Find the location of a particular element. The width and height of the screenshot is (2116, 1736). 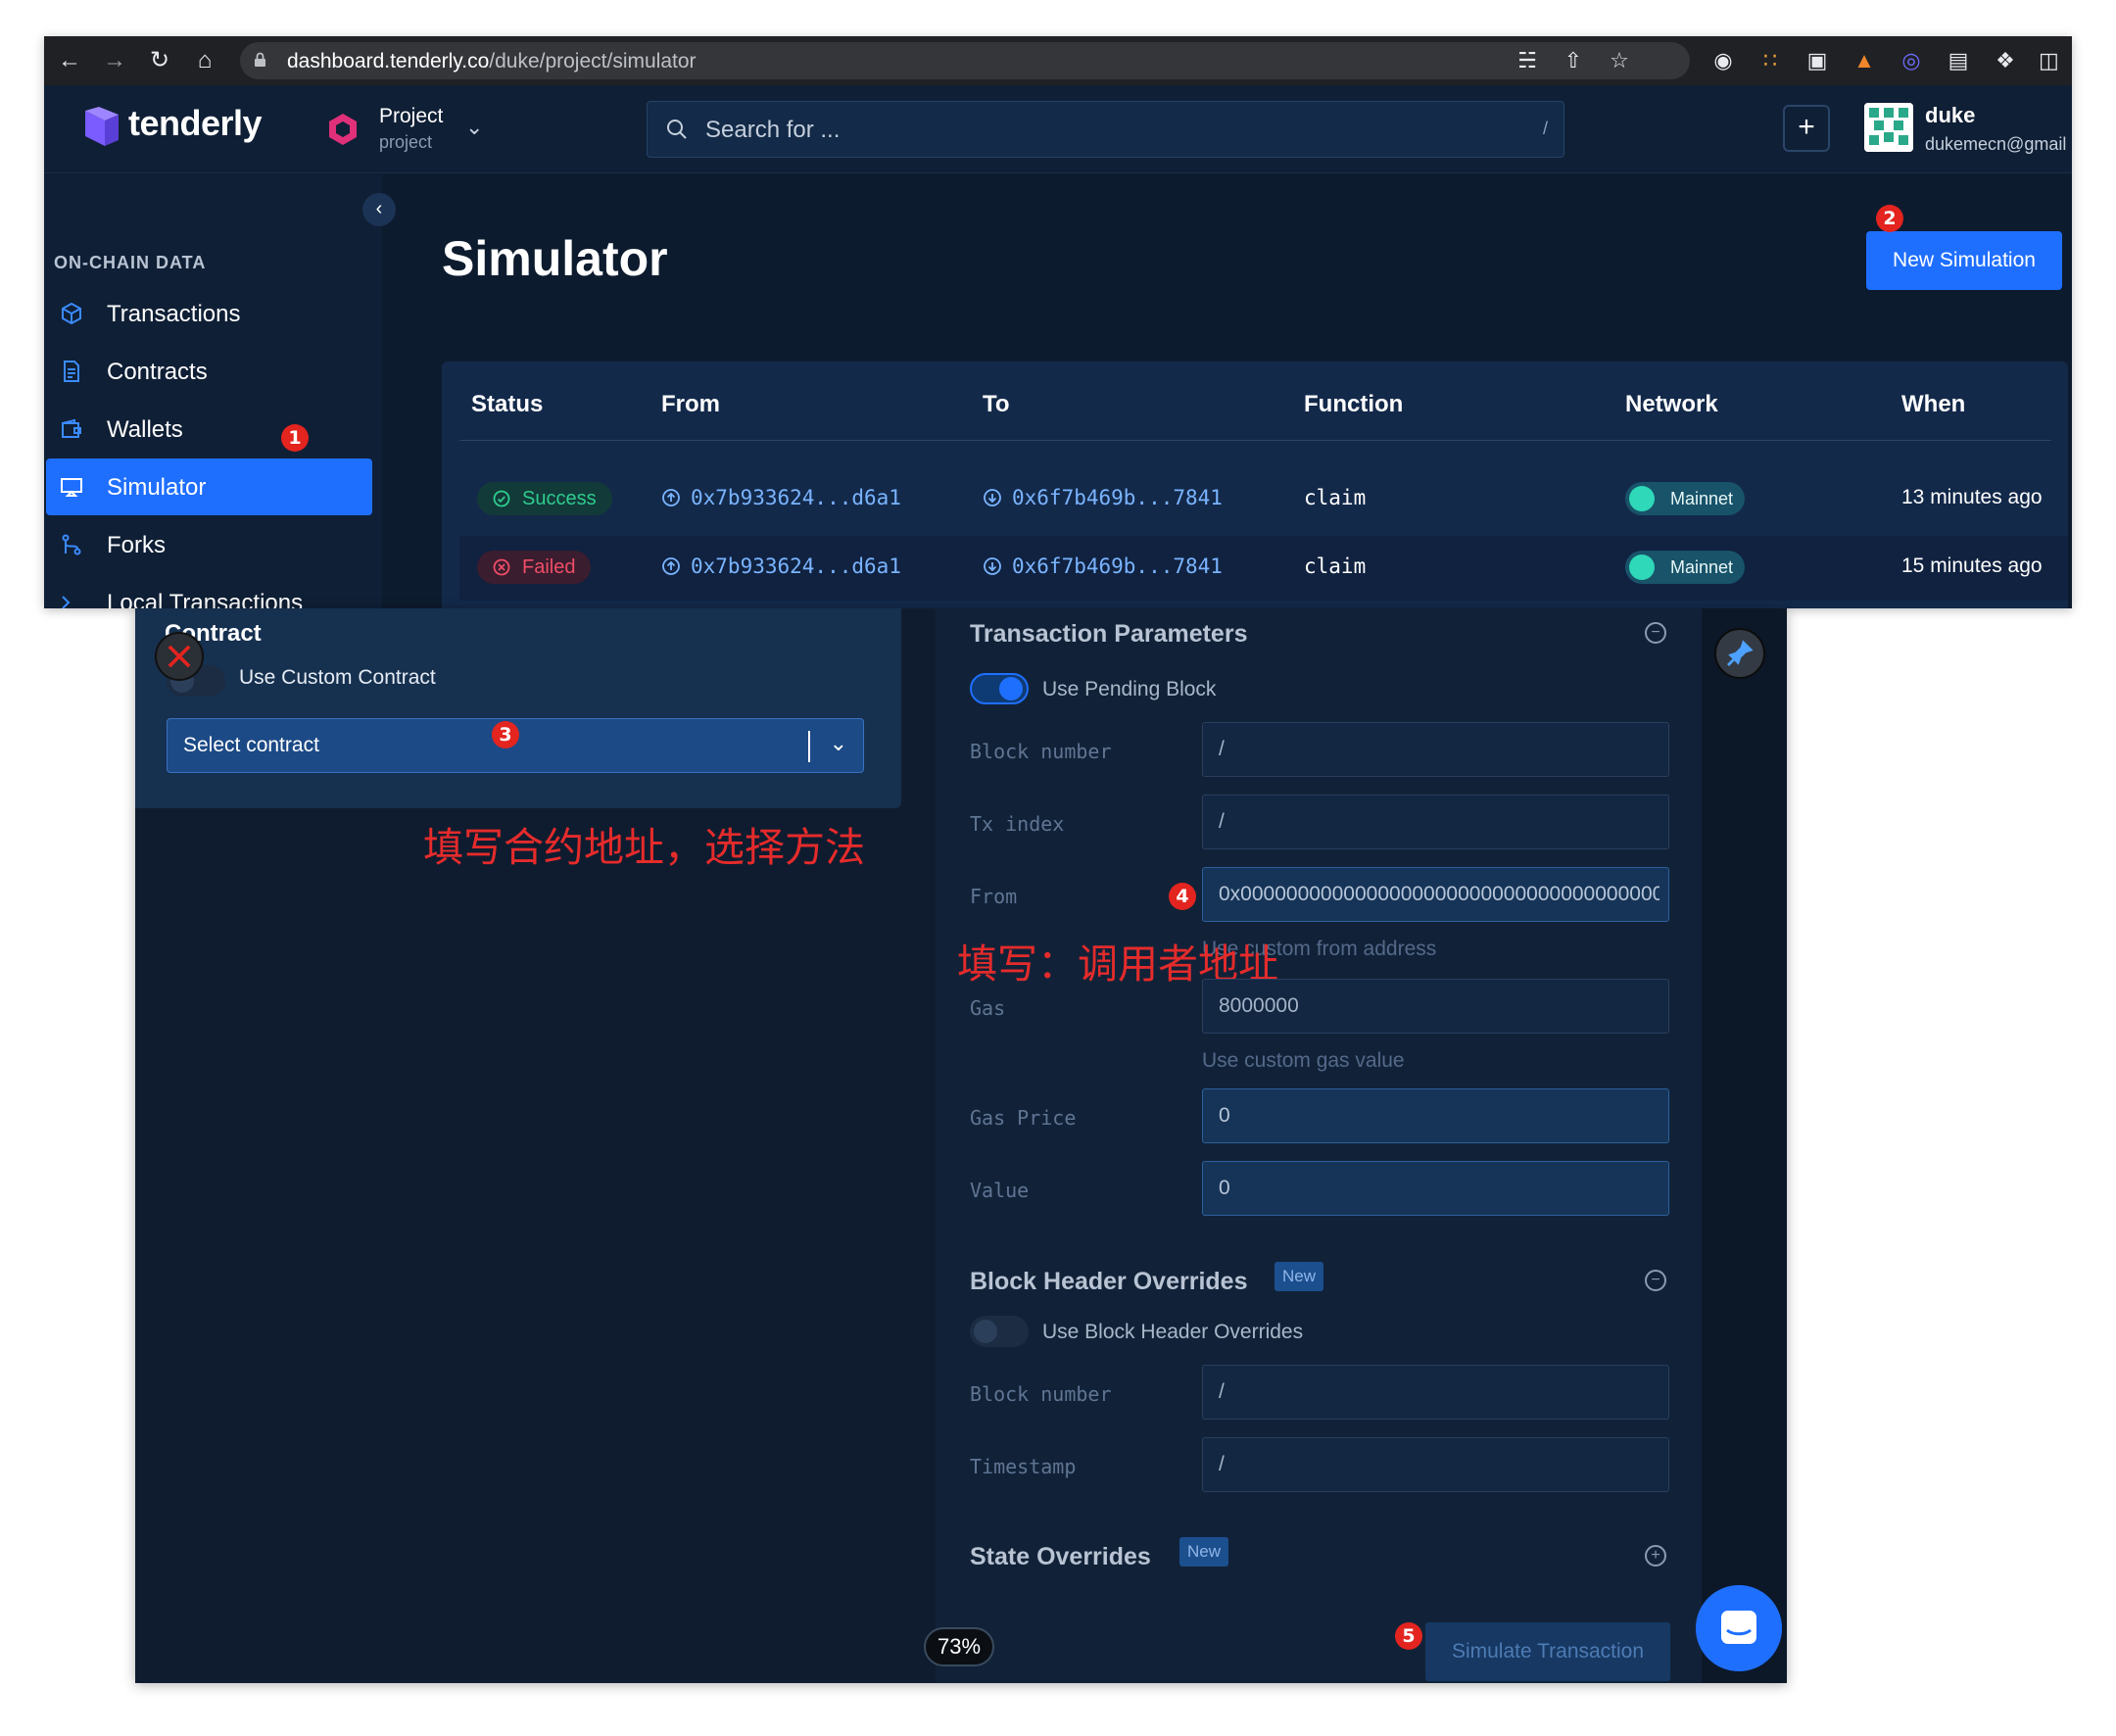

share-icon: ⇧ is located at coordinates (1573, 61).